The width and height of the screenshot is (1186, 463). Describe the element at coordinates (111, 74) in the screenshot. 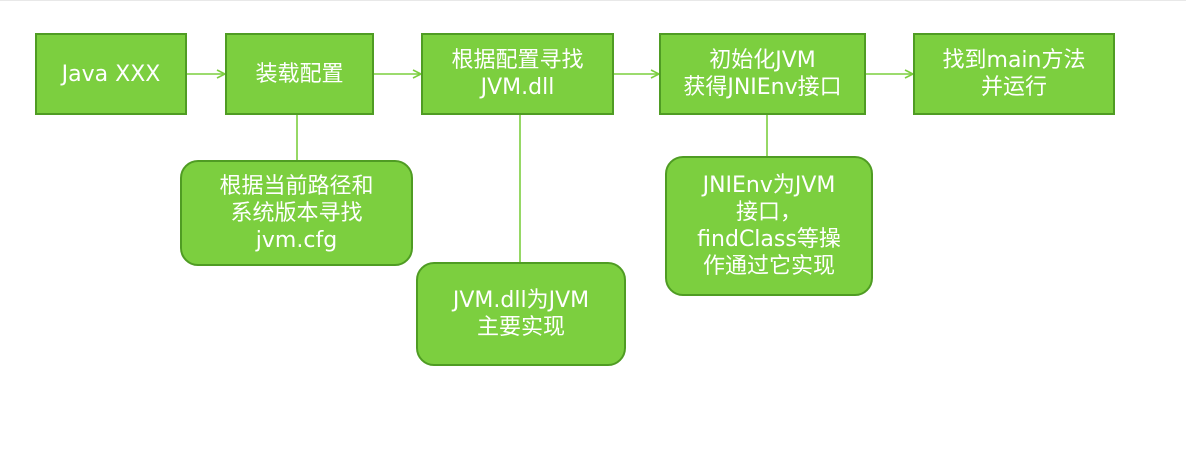

I see `step-java-xxx: Java XXX` at that location.